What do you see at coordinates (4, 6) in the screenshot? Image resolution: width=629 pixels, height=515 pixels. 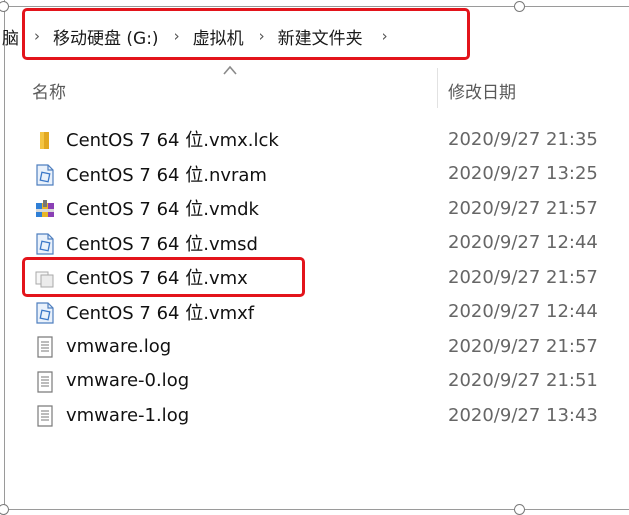 I see `resize-handle-top-left` at bounding box center [4, 6].